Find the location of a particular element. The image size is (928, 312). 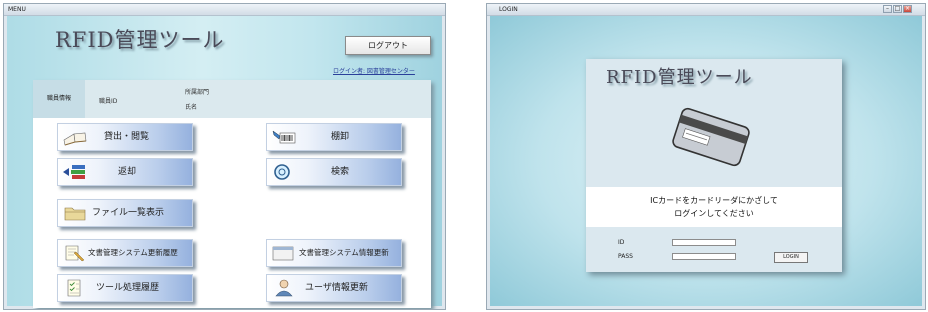

file-list-label: ファイル一覧表示 is located at coordinates (128, 213).